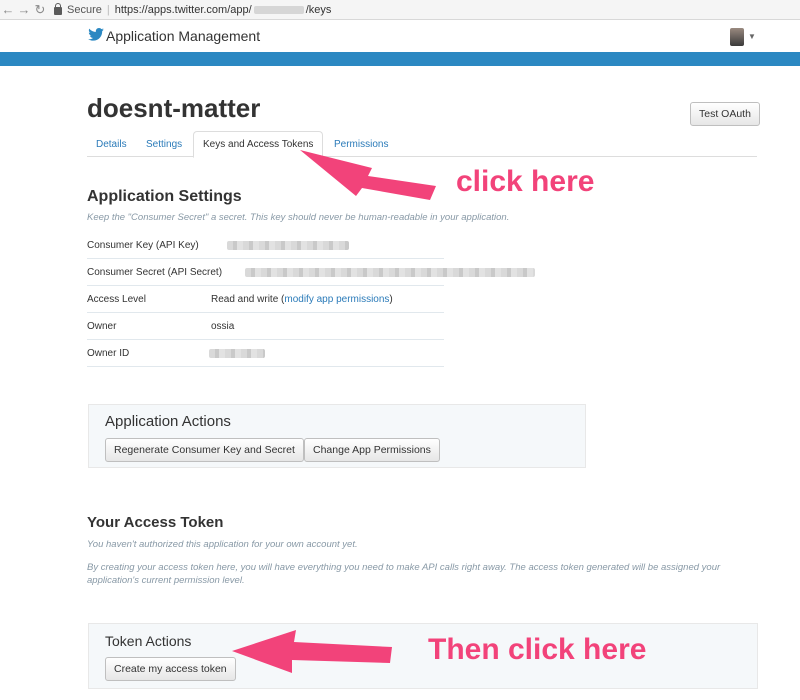 This screenshot has height=700, width=800. What do you see at coordinates (525, 181) in the screenshot?
I see `annotation-click-here: click here` at bounding box center [525, 181].